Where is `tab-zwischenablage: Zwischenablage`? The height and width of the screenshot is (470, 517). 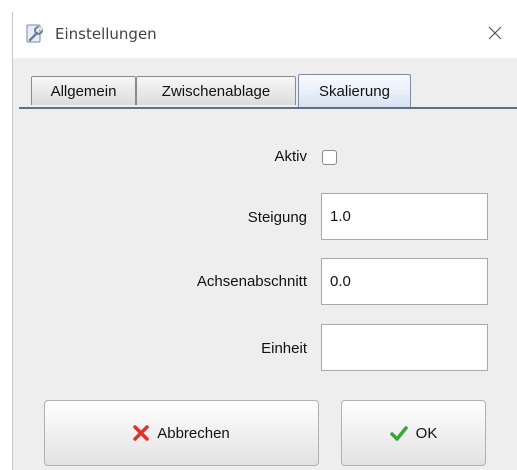 tab-zwischenablage: Zwischenablage is located at coordinates (216, 90).